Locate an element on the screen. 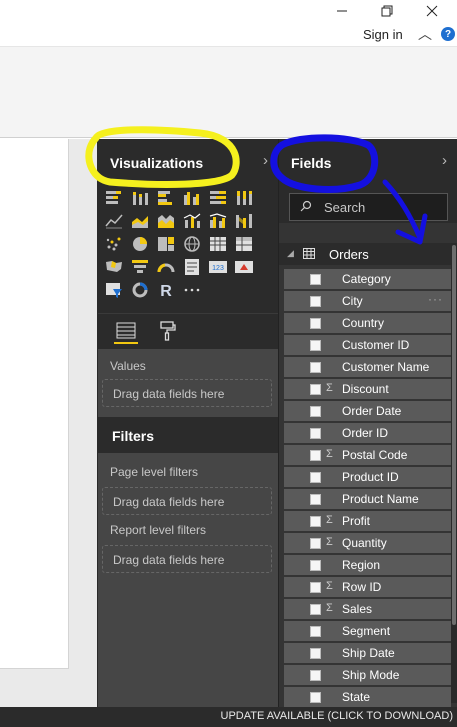 Image resolution: width=457 pixels, height=727 pixels. report-level-filters-dropzone: Drag data fields here is located at coordinates (187, 559).